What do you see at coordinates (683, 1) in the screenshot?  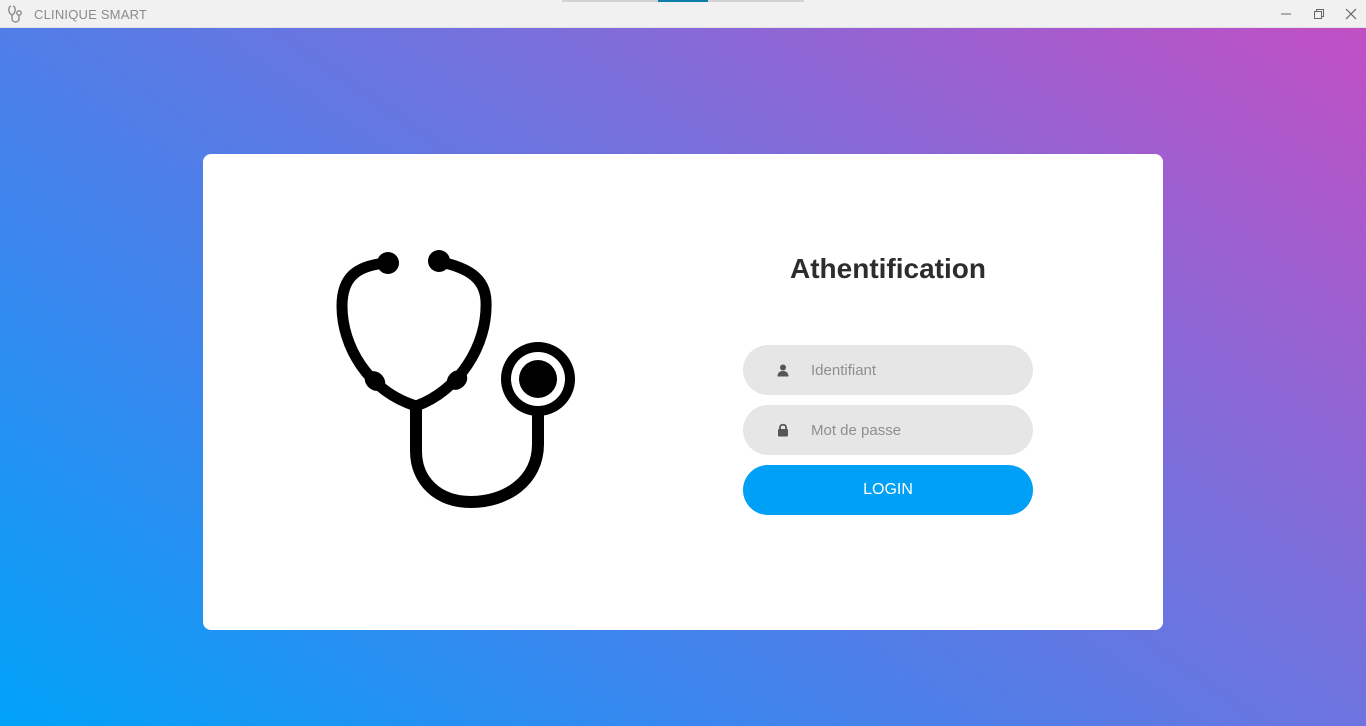 I see `tab-indicator-active` at bounding box center [683, 1].